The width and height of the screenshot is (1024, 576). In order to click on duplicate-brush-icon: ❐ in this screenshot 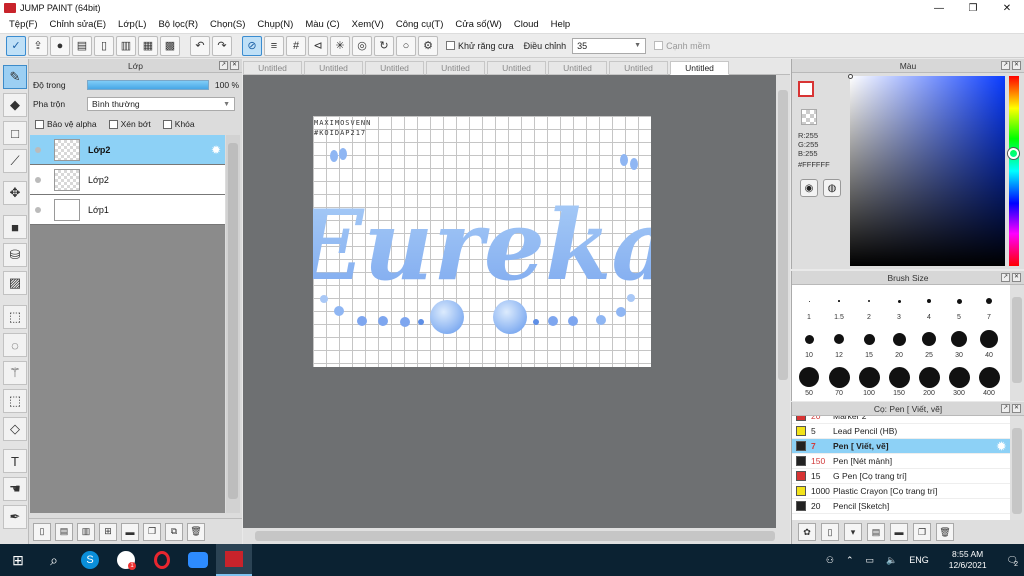, I will do `click(922, 532)`.